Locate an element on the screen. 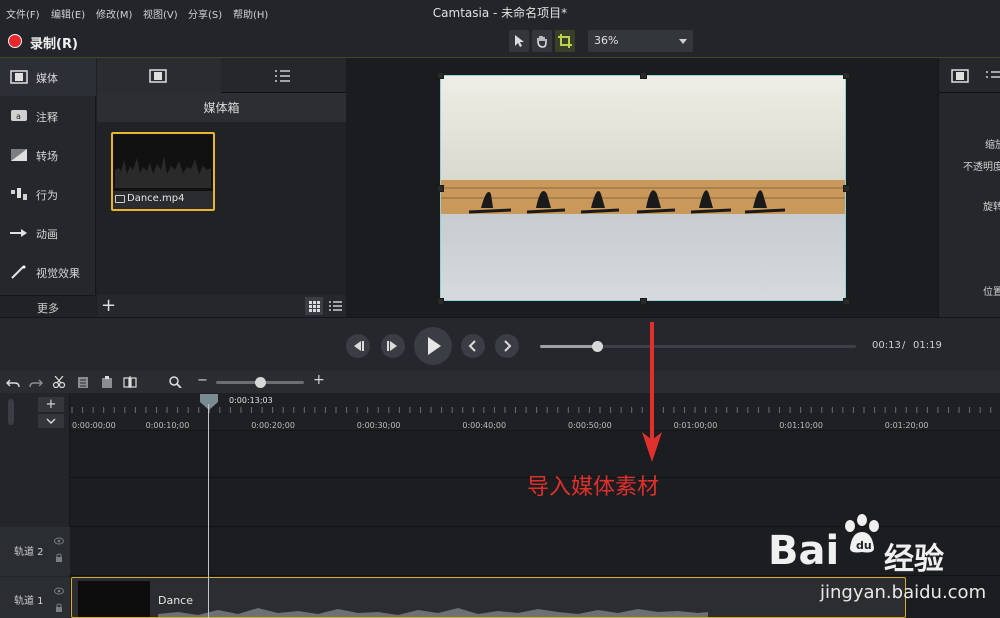 The height and width of the screenshot is (618, 1000). record-icon is located at coordinates (15, 41).